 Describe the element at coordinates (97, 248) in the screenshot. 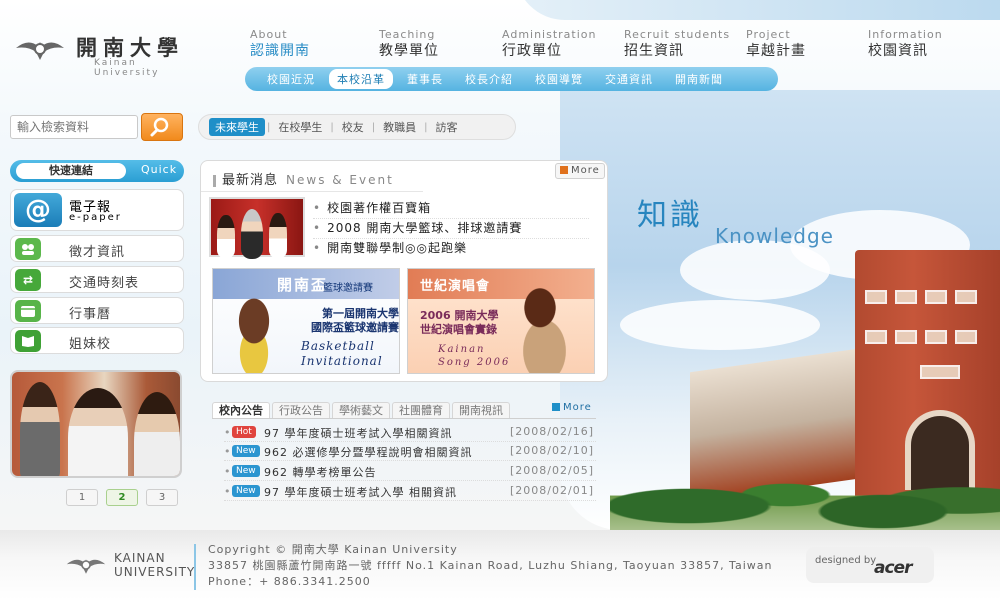

I see `quick-link-recruitment: 徵才資訊` at that location.